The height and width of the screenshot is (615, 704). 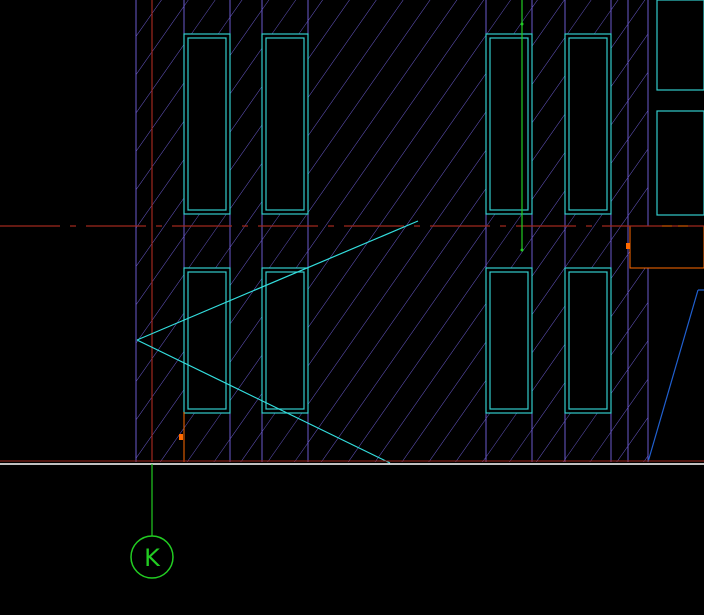 I want to click on grid-bubble-icon: K, so click(x=152, y=557).